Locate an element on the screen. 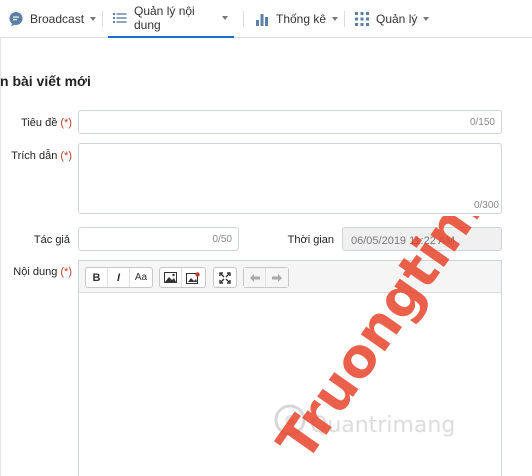  title-counter: 0/150 is located at coordinates (482, 122).